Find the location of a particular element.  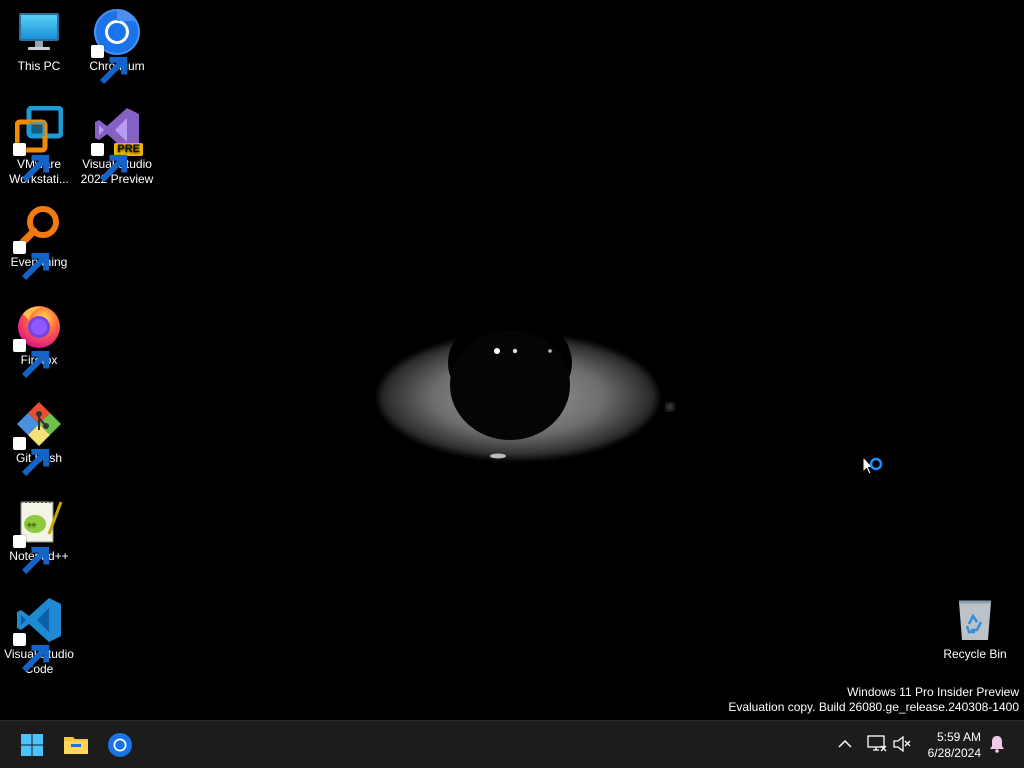

firefox-icon is located at coordinates (38, 340).